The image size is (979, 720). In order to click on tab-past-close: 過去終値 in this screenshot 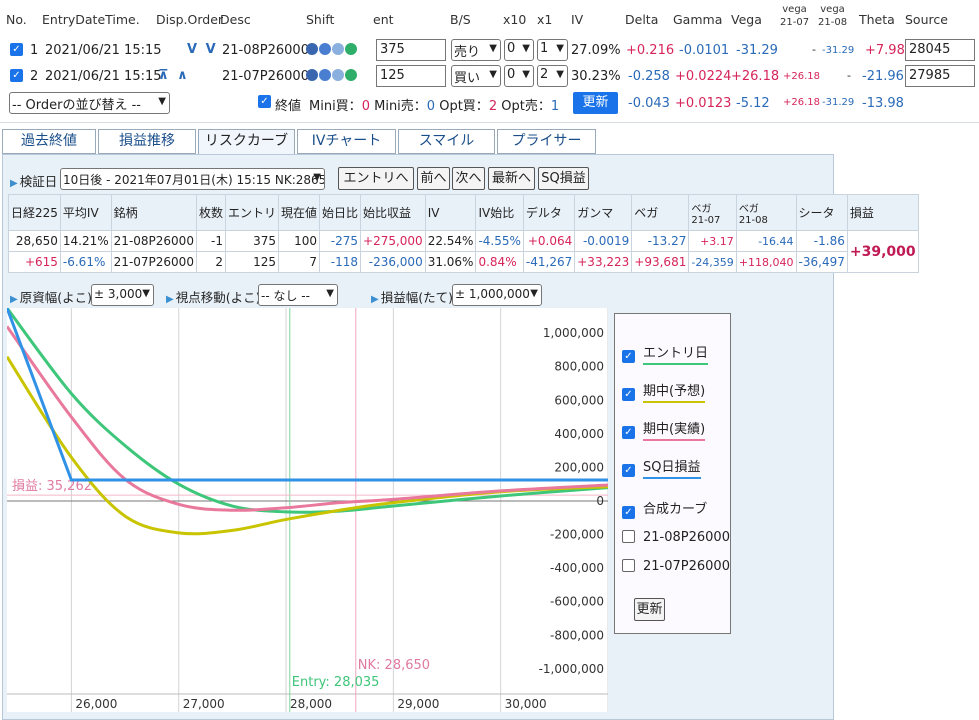, I will do `click(49, 141)`.